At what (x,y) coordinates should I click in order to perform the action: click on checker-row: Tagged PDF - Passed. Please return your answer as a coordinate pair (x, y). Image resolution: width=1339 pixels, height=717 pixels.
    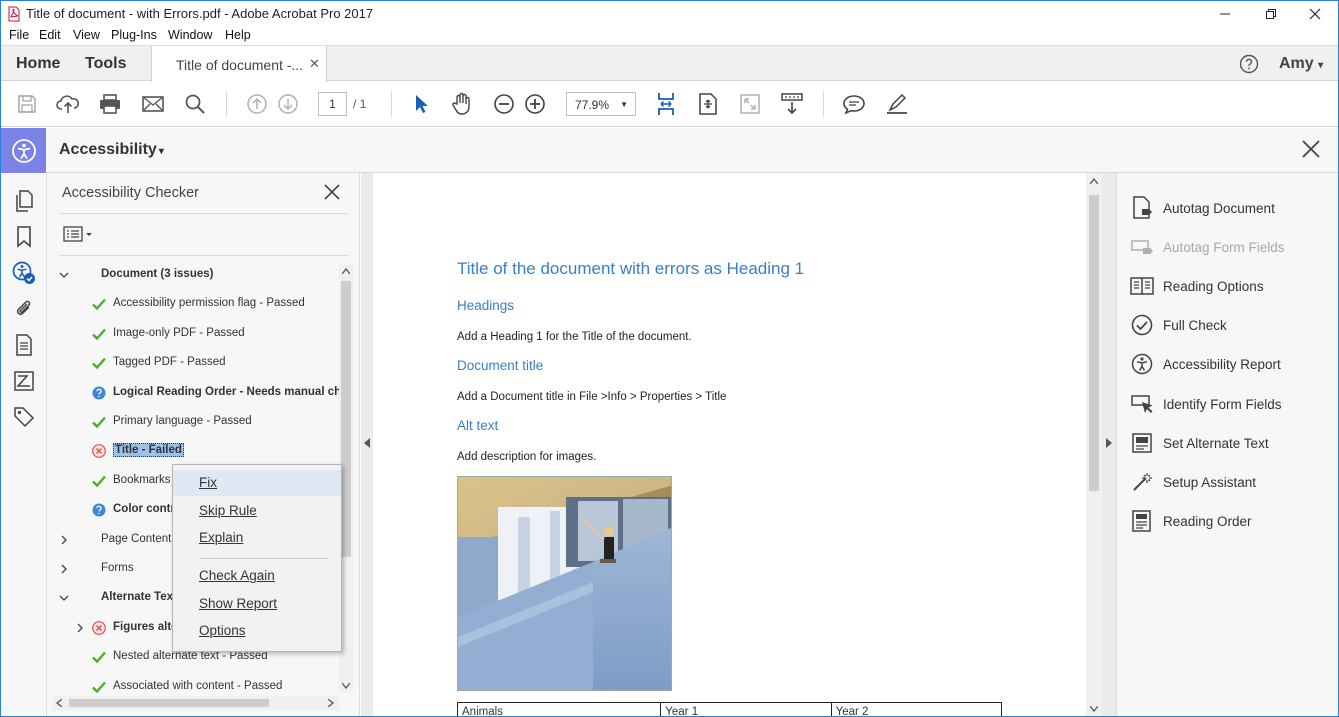
    Looking at the image, I should click on (193, 363).